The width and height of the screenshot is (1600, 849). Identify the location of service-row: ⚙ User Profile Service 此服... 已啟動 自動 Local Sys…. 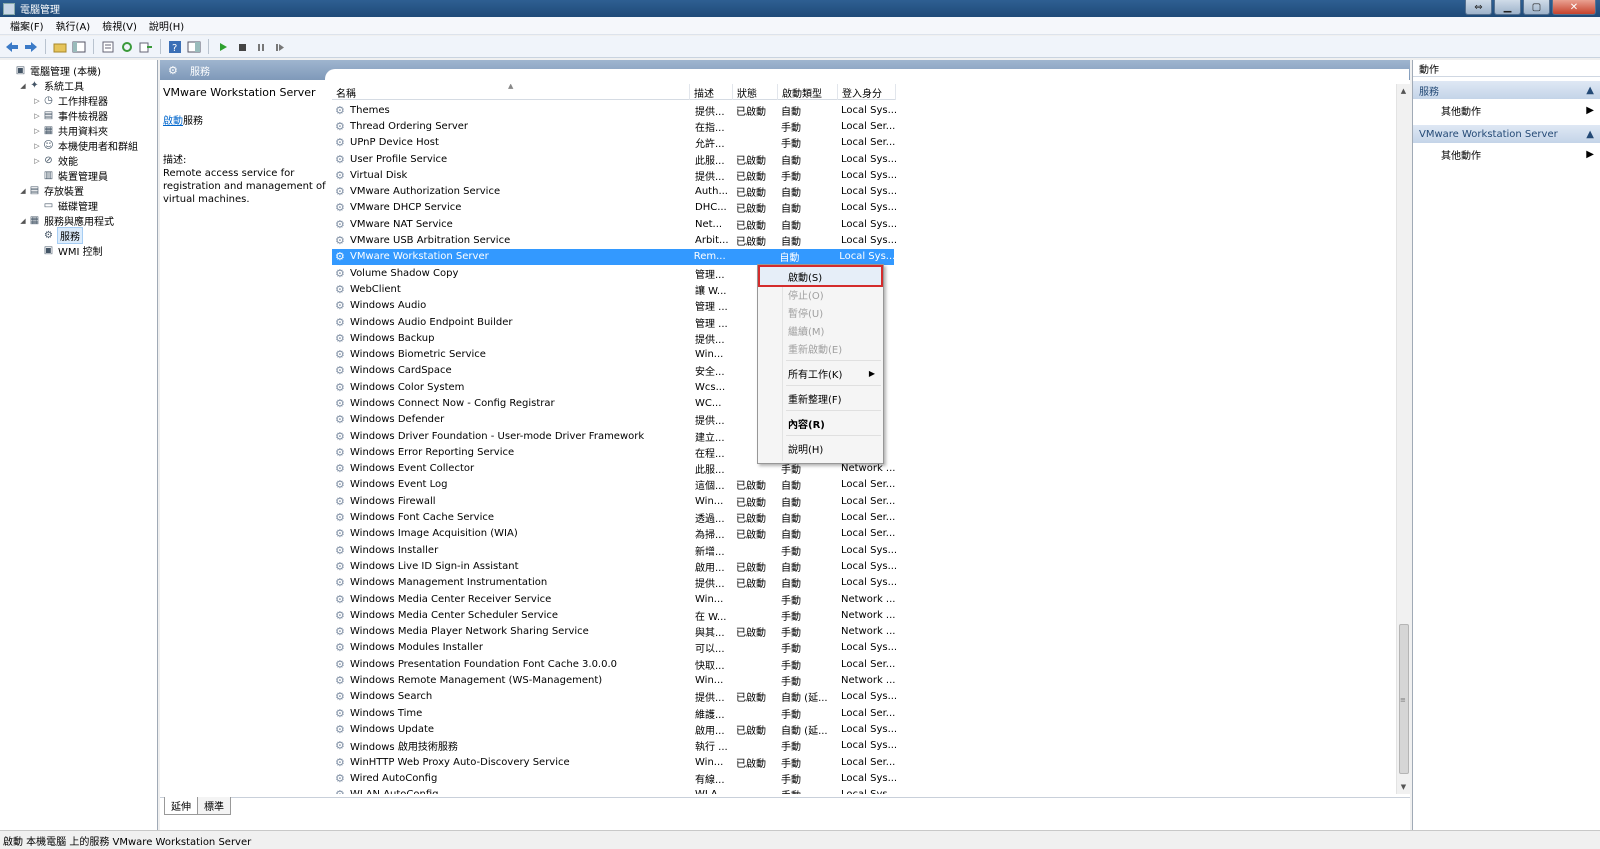
(614, 159).